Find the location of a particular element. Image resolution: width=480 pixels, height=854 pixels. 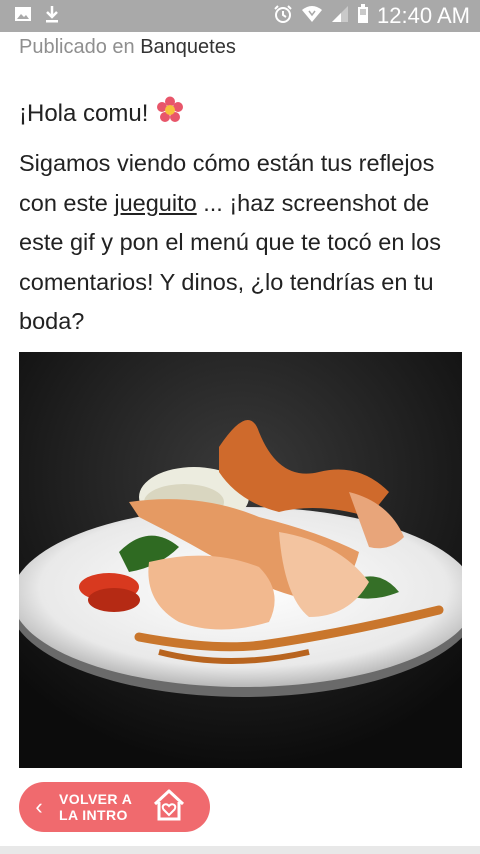

status-bar: 12:40 AM is located at coordinates (240, 16).